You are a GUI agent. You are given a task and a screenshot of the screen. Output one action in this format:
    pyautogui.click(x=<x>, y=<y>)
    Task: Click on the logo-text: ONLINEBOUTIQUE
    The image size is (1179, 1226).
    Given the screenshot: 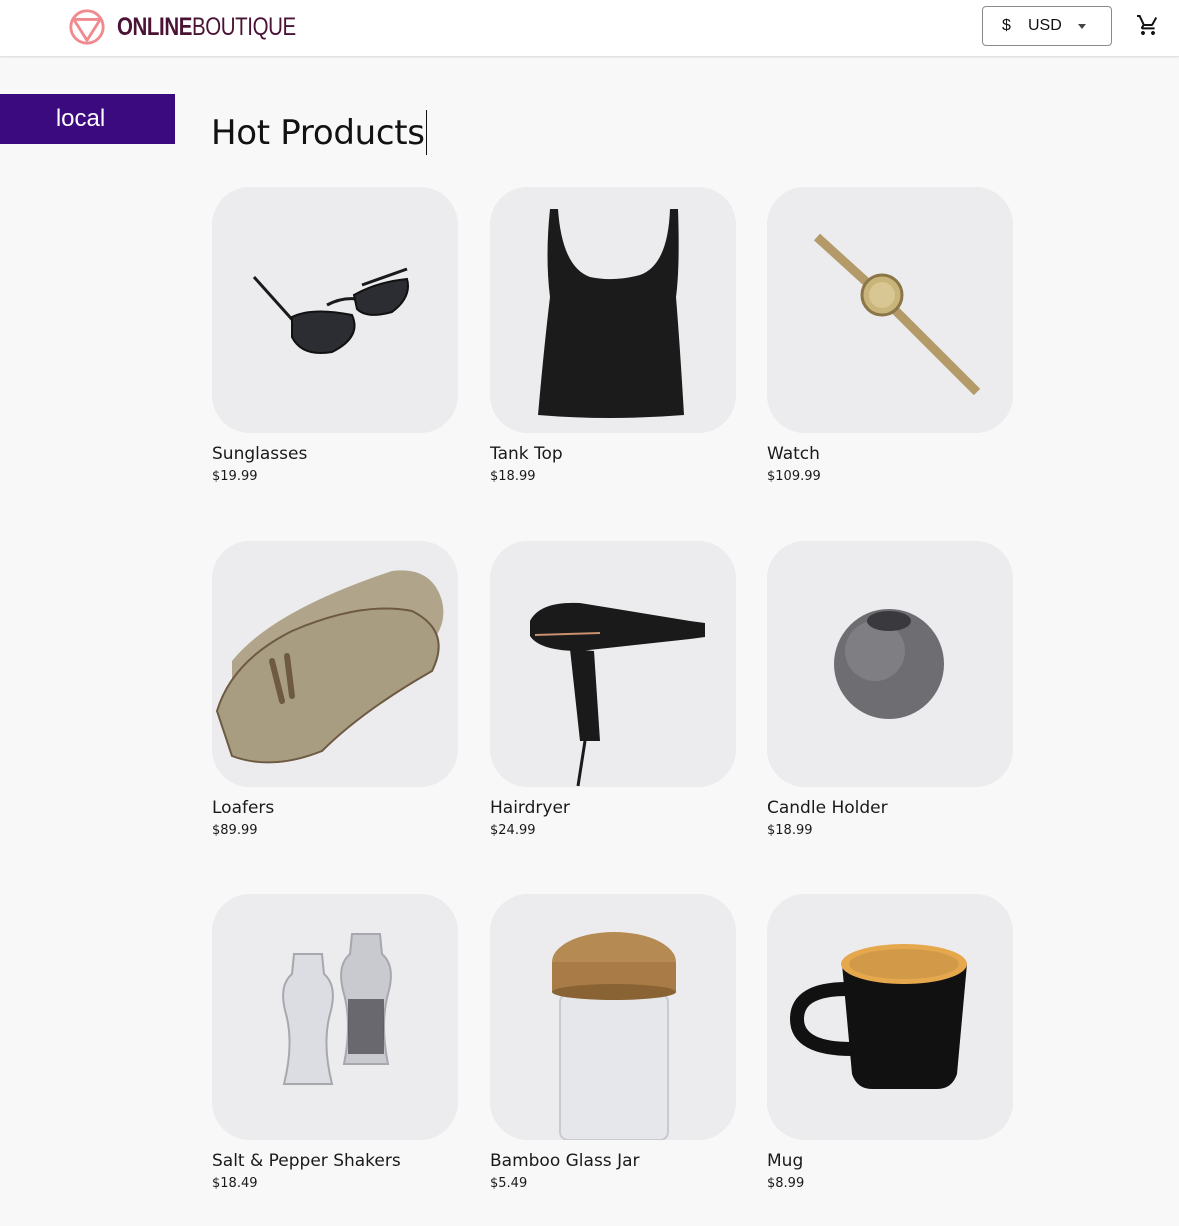 What is the action you would take?
    pyautogui.click(x=206, y=27)
    